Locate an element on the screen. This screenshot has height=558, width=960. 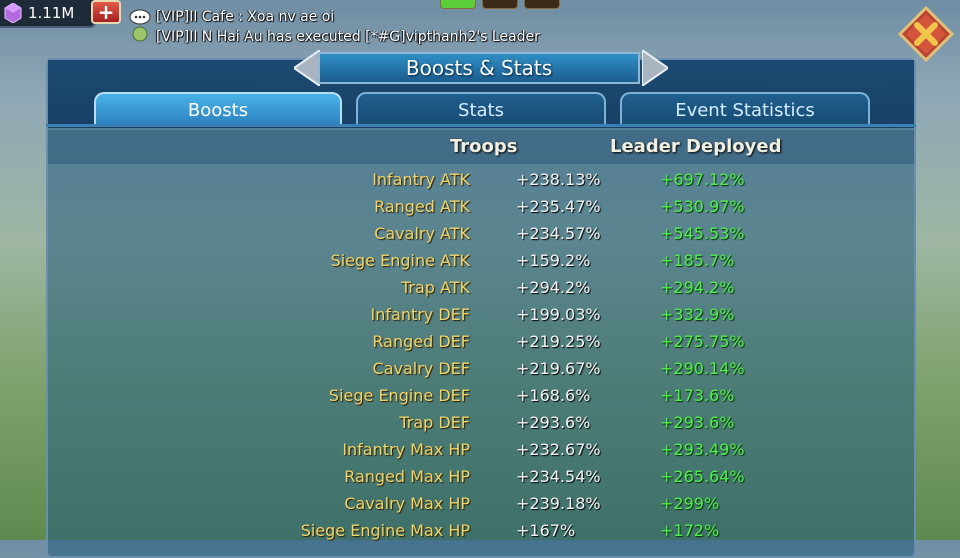
troops-value: +219.25% is located at coordinates (558, 341).